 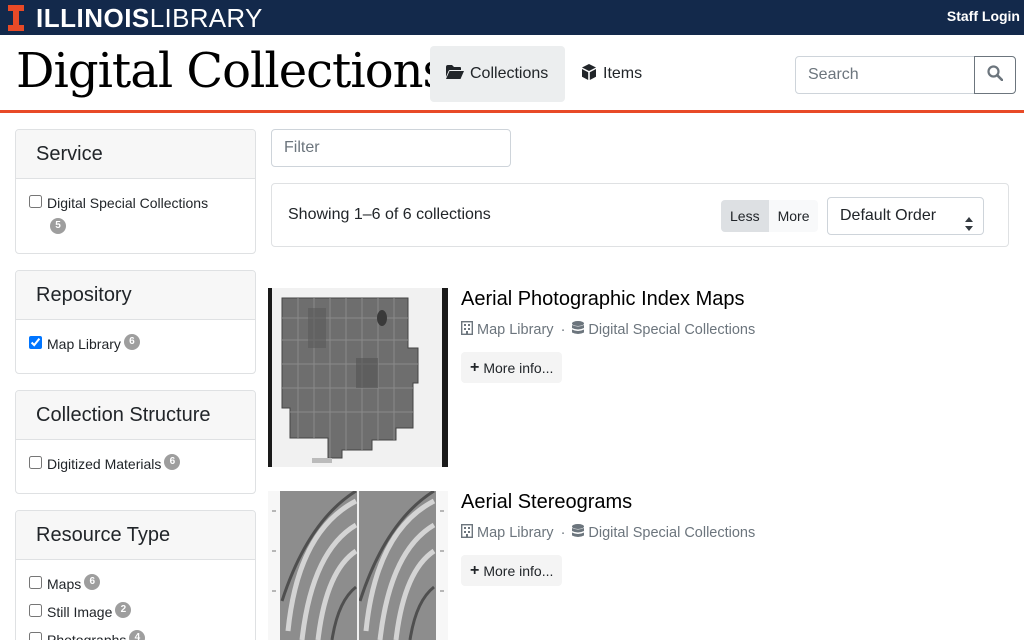 I want to click on collection-title: Aerial Photographic Index Maps, so click(x=603, y=299).